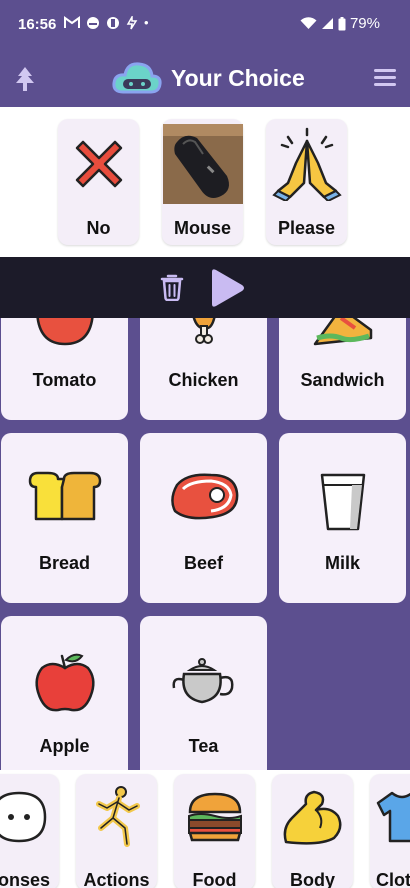 The image size is (410, 888). I want to click on voice-icon, so click(132, 22).